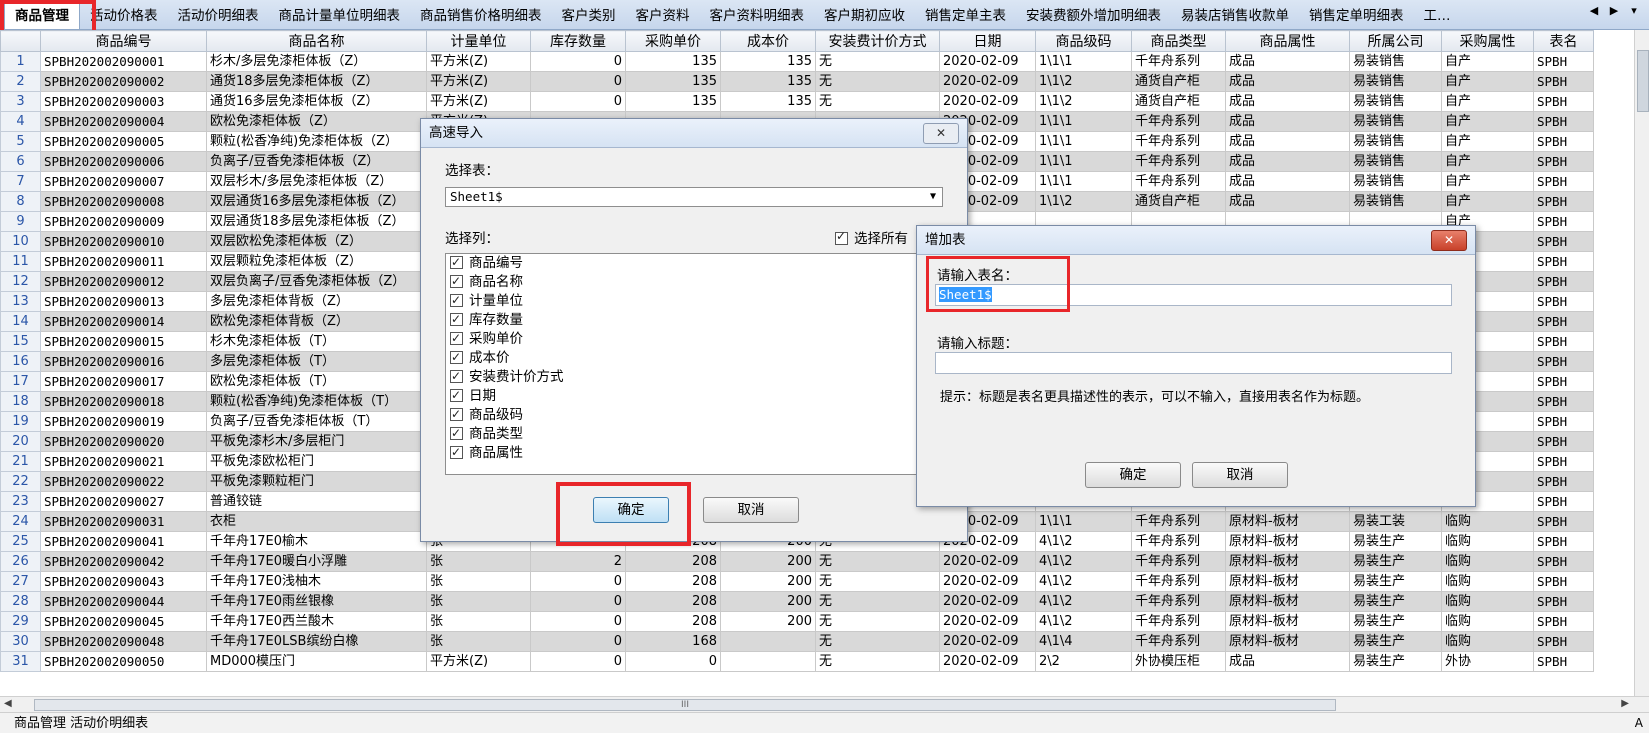 The image size is (1649, 734). Describe the element at coordinates (589, 16) in the screenshot. I see `tab-5: 客户类别` at that location.